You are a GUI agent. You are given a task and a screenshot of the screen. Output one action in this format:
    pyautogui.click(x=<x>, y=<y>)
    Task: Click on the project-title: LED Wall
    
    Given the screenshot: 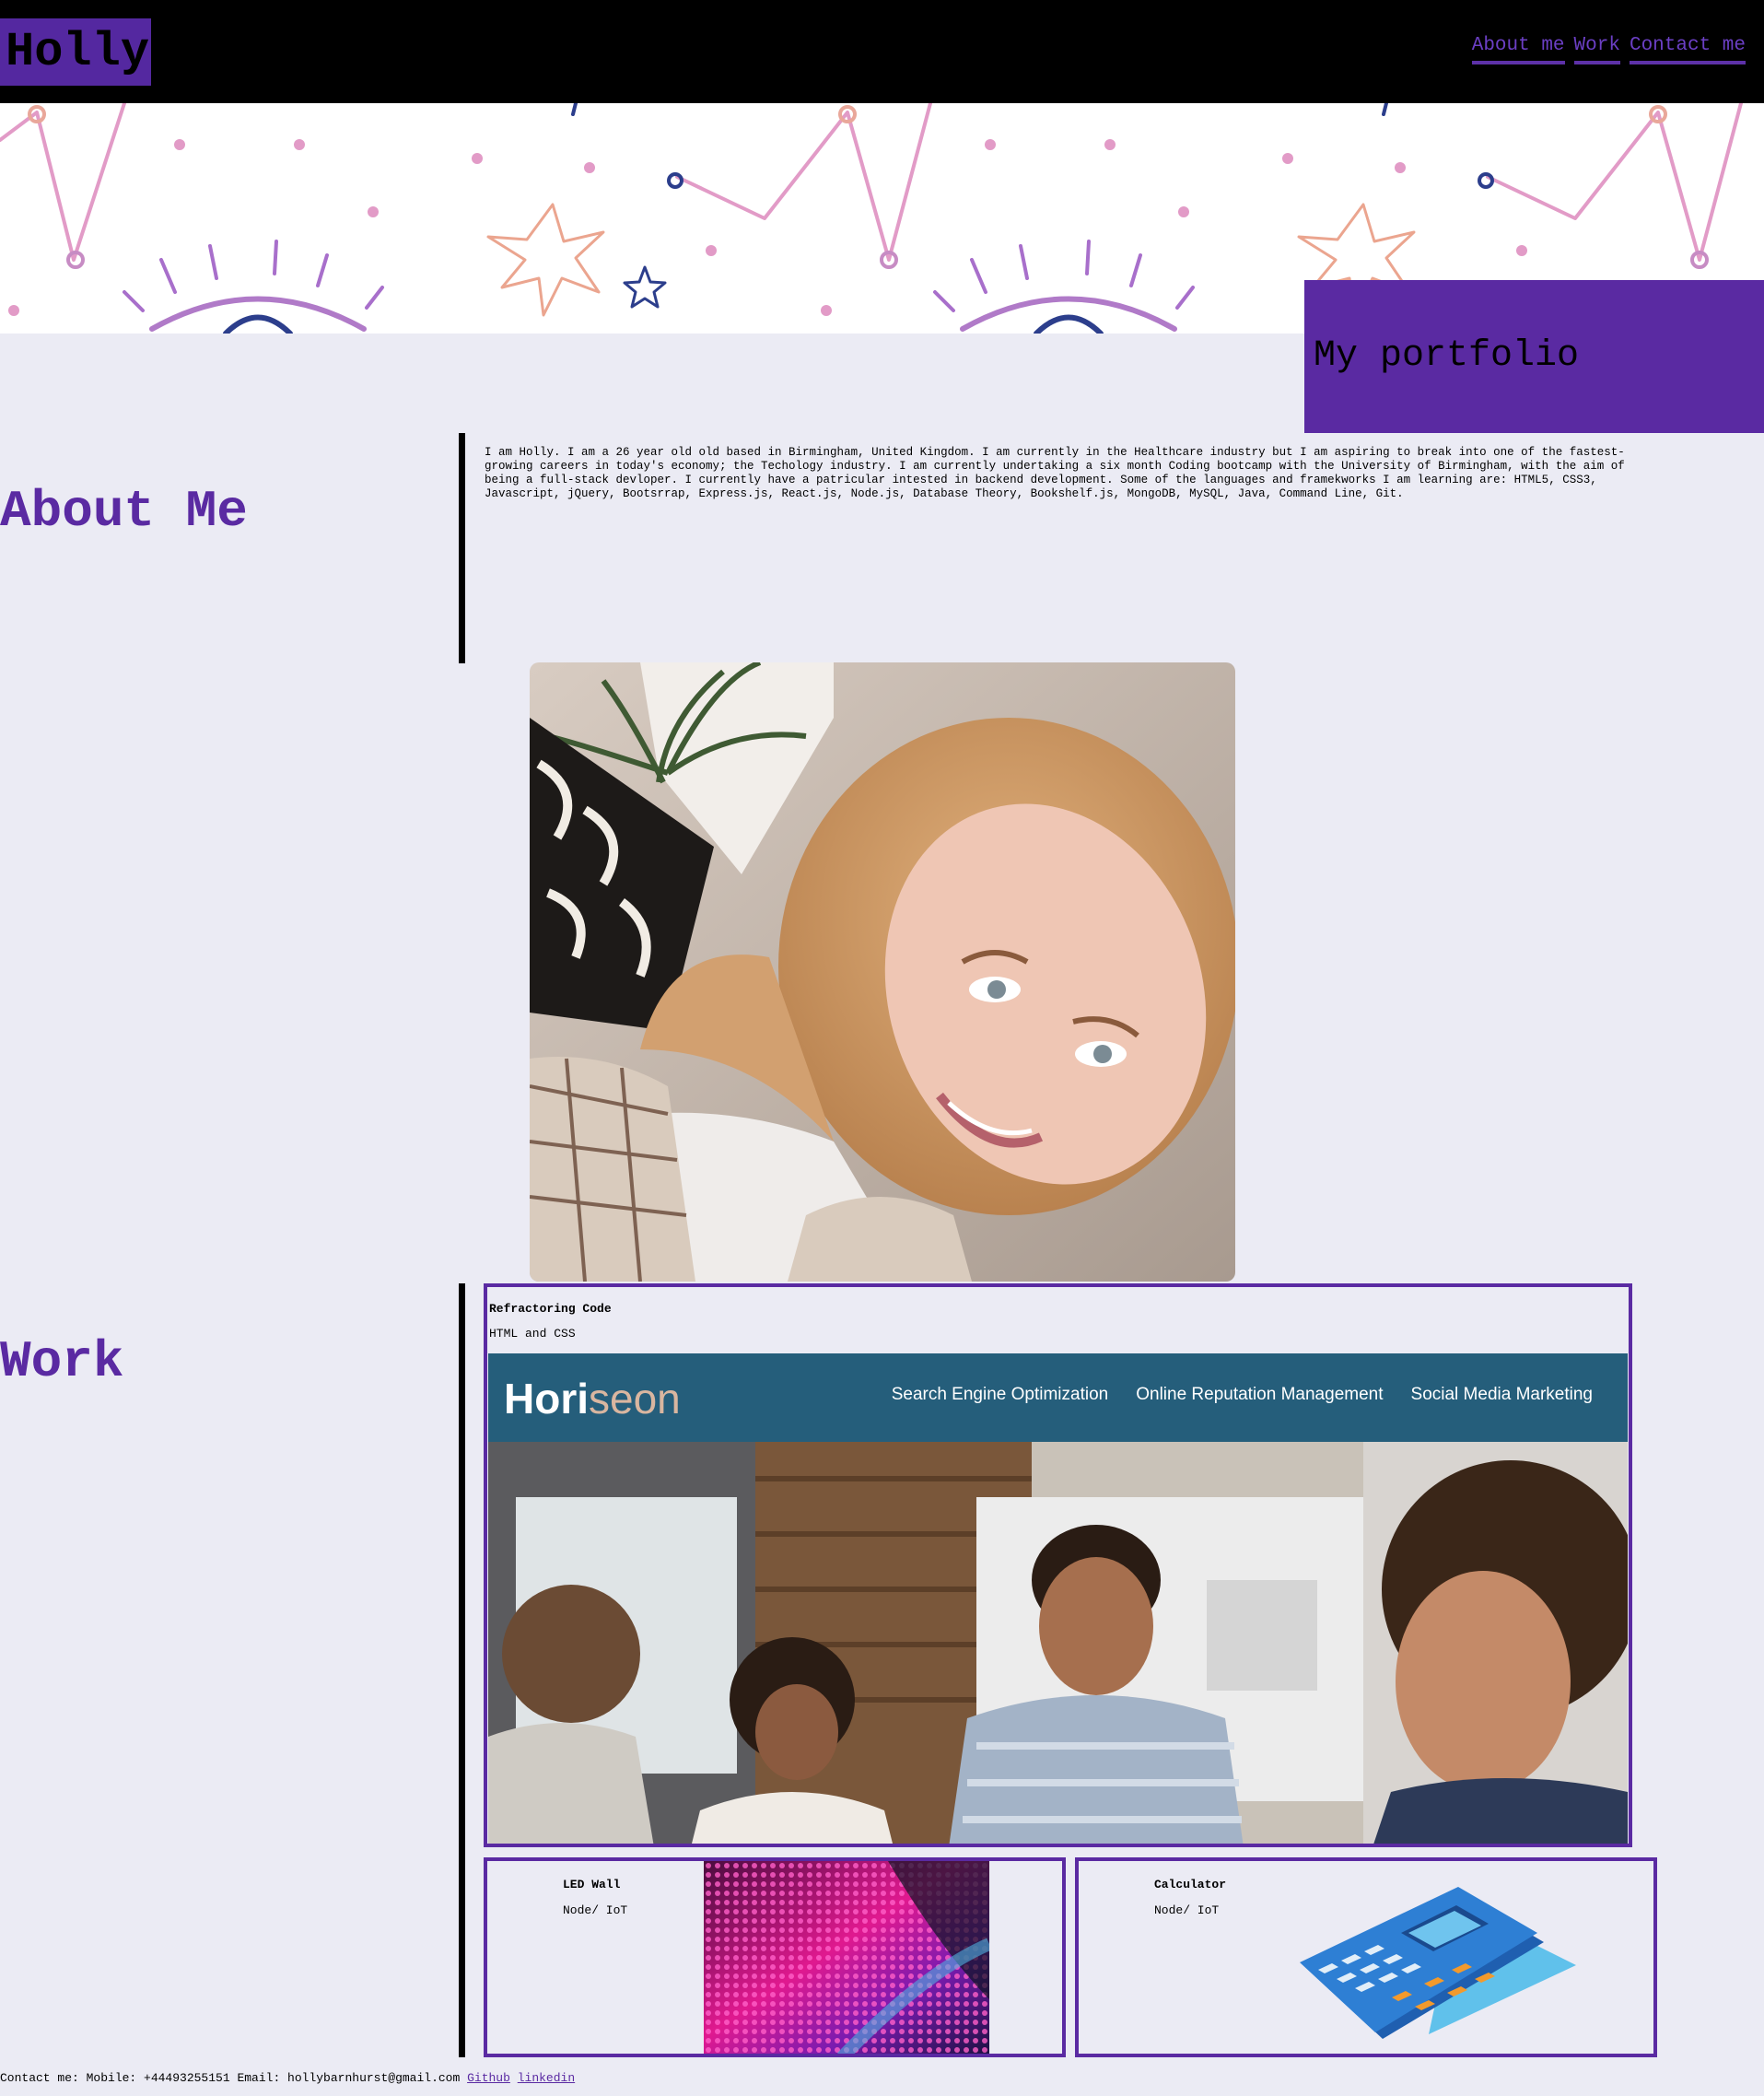 What is the action you would take?
    pyautogui.click(x=592, y=1884)
    